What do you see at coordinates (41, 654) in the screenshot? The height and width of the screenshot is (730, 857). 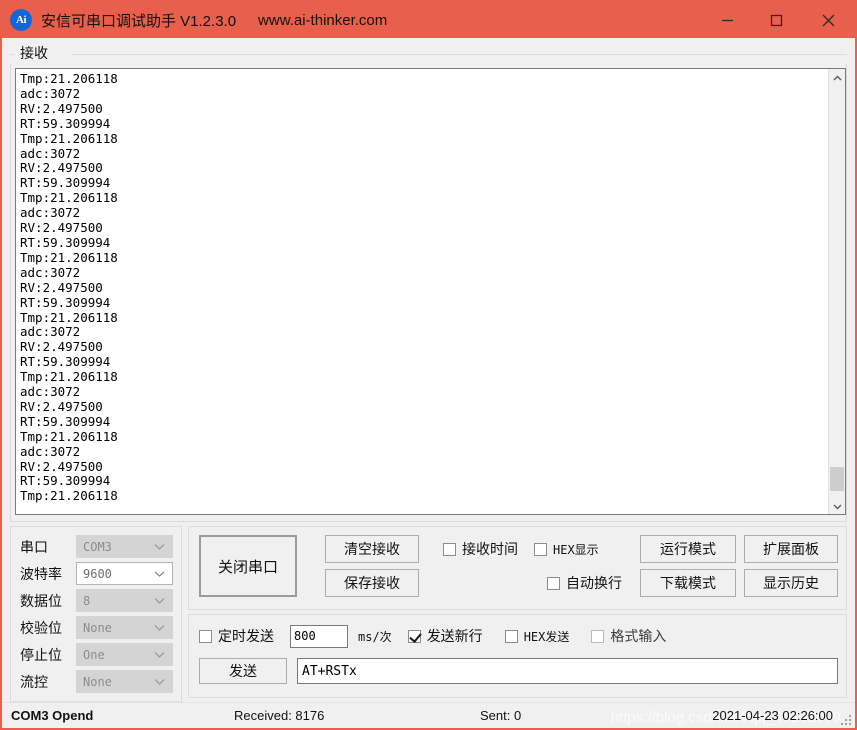 I see `label-stopbits: 停止位` at bounding box center [41, 654].